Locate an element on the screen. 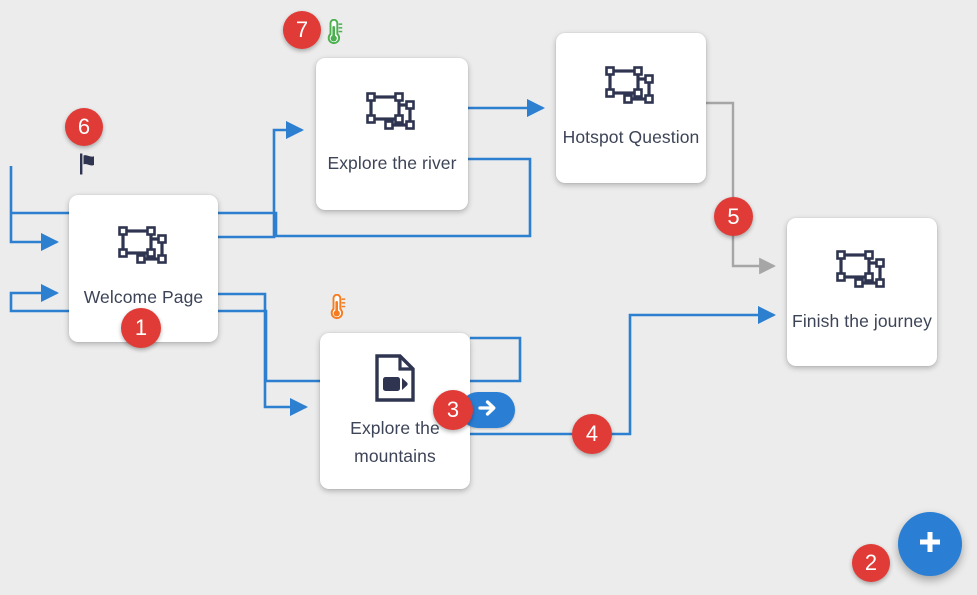  badge-2: 2 is located at coordinates (871, 563).